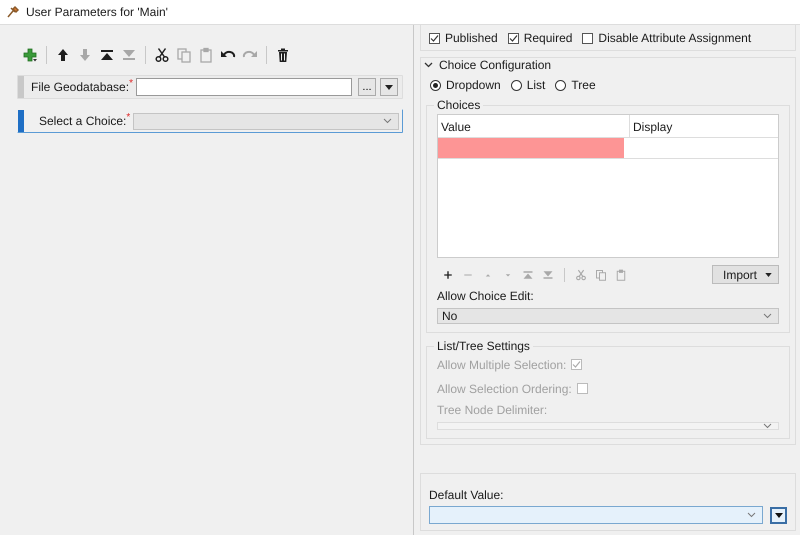 The height and width of the screenshot is (535, 800). Describe the element at coordinates (534, 126) in the screenshot. I see `column-header: Value` at that location.